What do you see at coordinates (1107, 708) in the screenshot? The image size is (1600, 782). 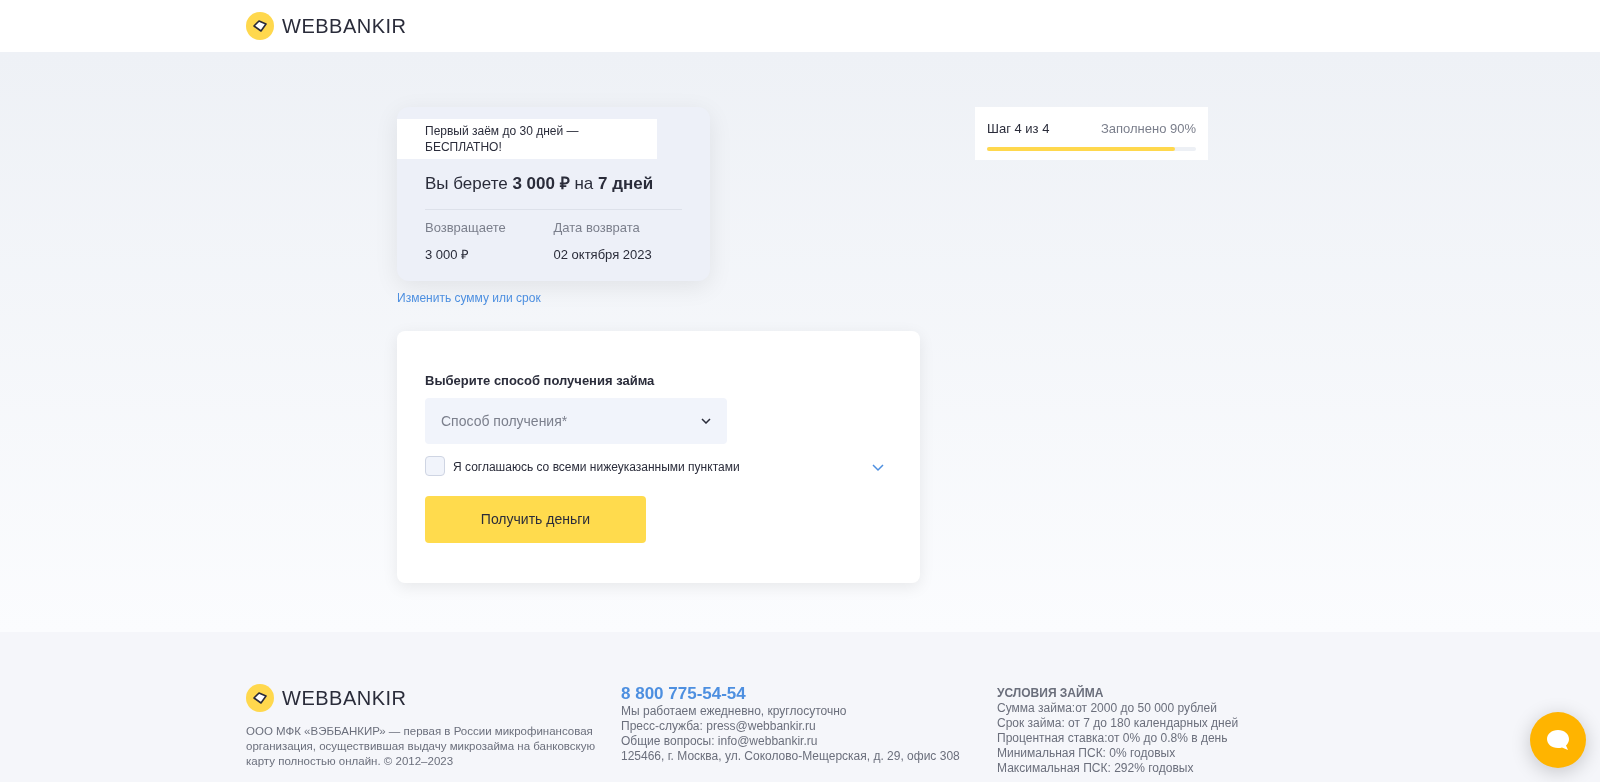 I see `terms-line: Сумма займа:от 2000 до 50 000 рублей` at bounding box center [1107, 708].